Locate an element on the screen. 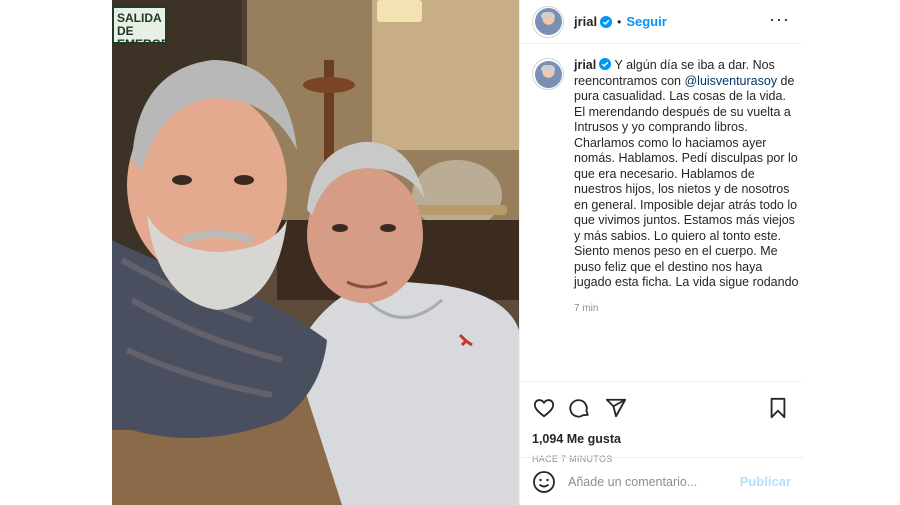  publish-button: Publicar is located at coordinates (765, 481).